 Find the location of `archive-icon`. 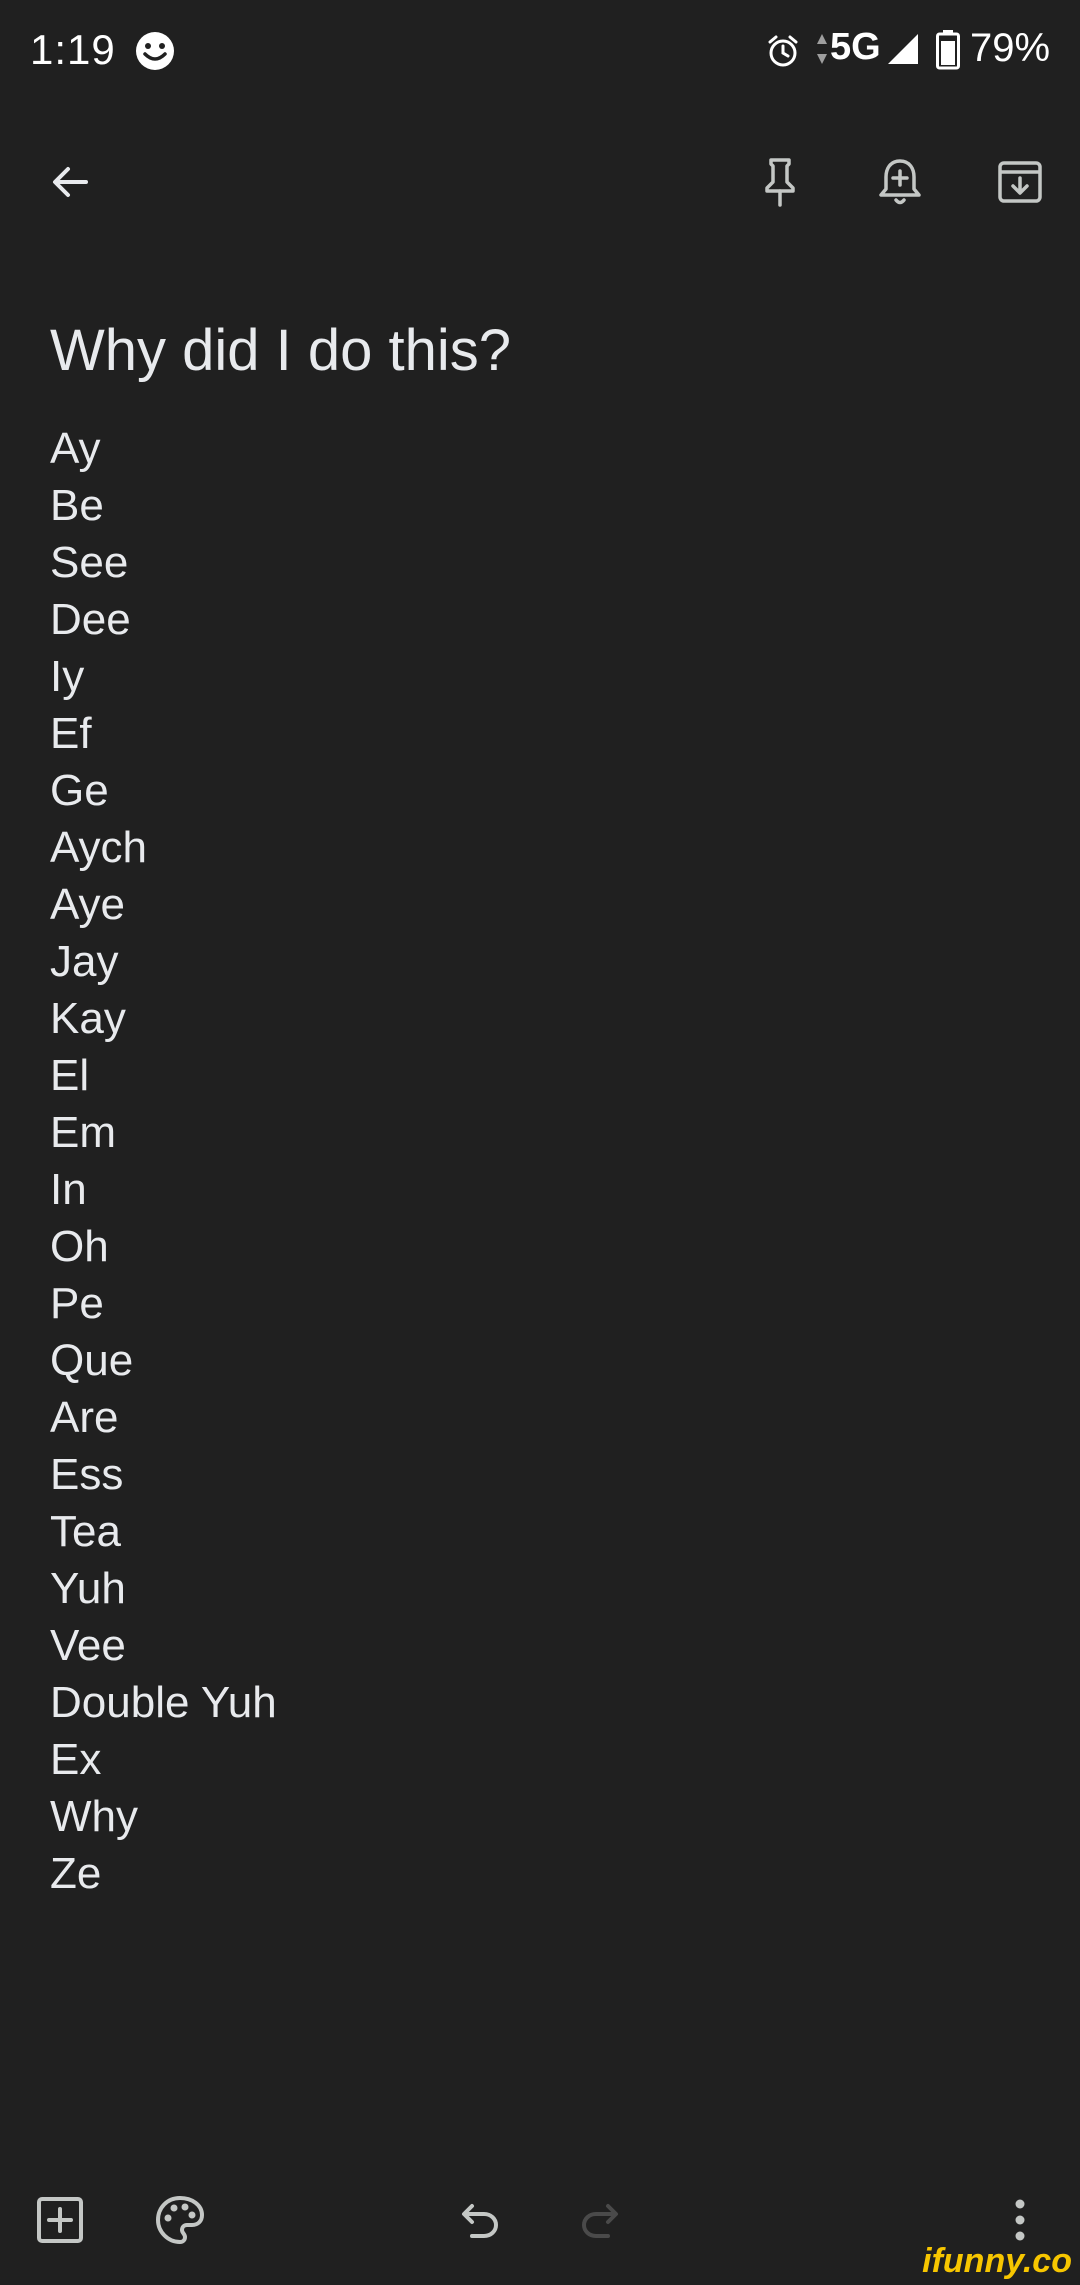

archive-icon is located at coordinates (1020, 182).